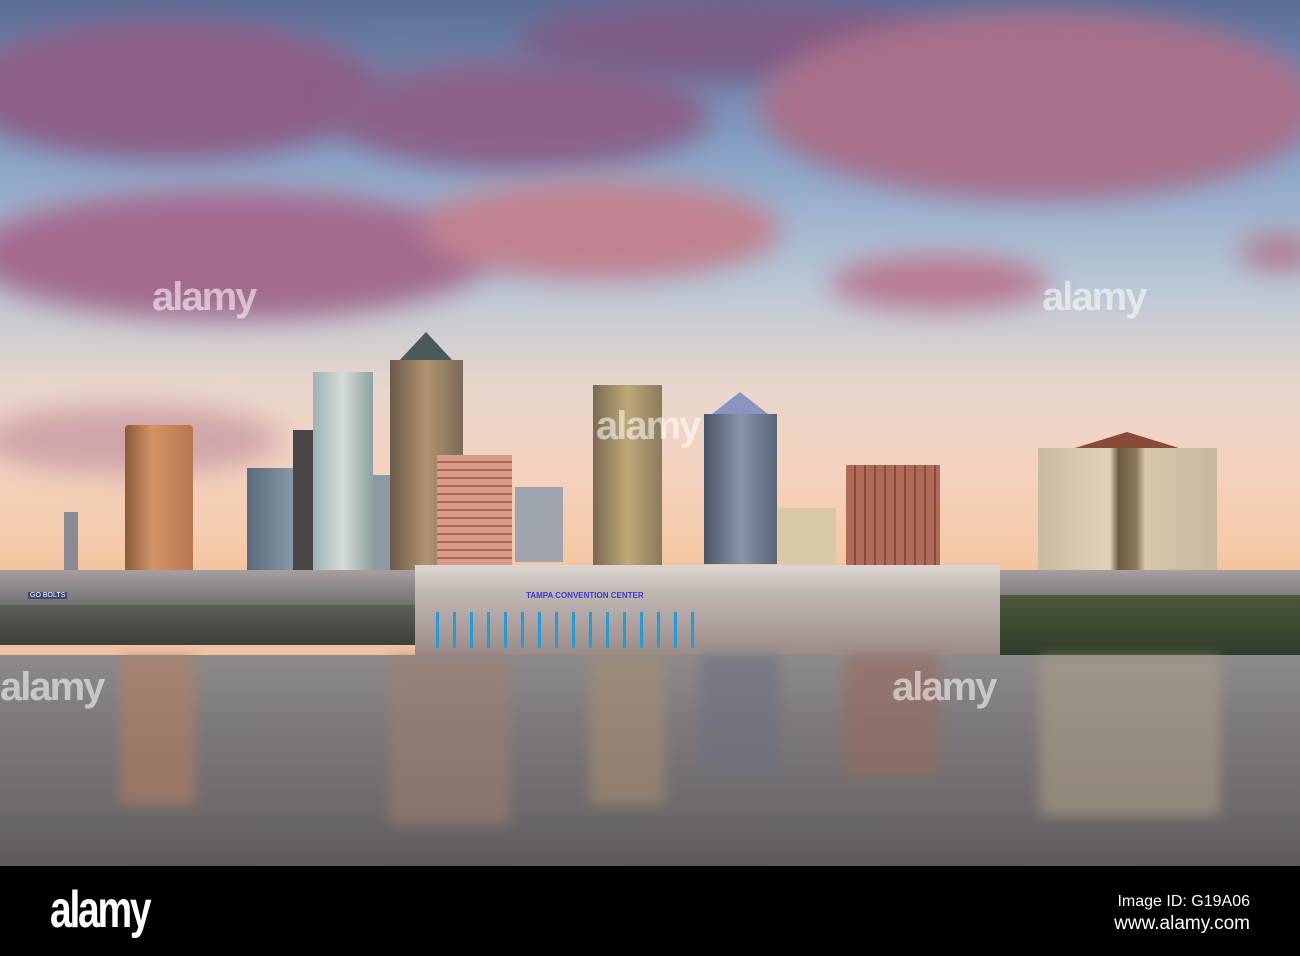 The height and width of the screenshot is (956, 1300). I want to click on alamy-logo: alamy, so click(101, 910).